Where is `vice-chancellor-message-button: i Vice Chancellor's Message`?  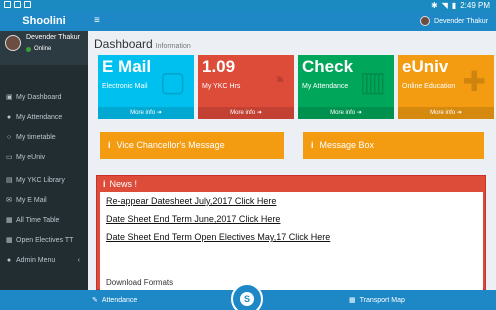
vice-chancellor-message-button: i Vice Chancellor's Message is located at coordinates (192, 145).